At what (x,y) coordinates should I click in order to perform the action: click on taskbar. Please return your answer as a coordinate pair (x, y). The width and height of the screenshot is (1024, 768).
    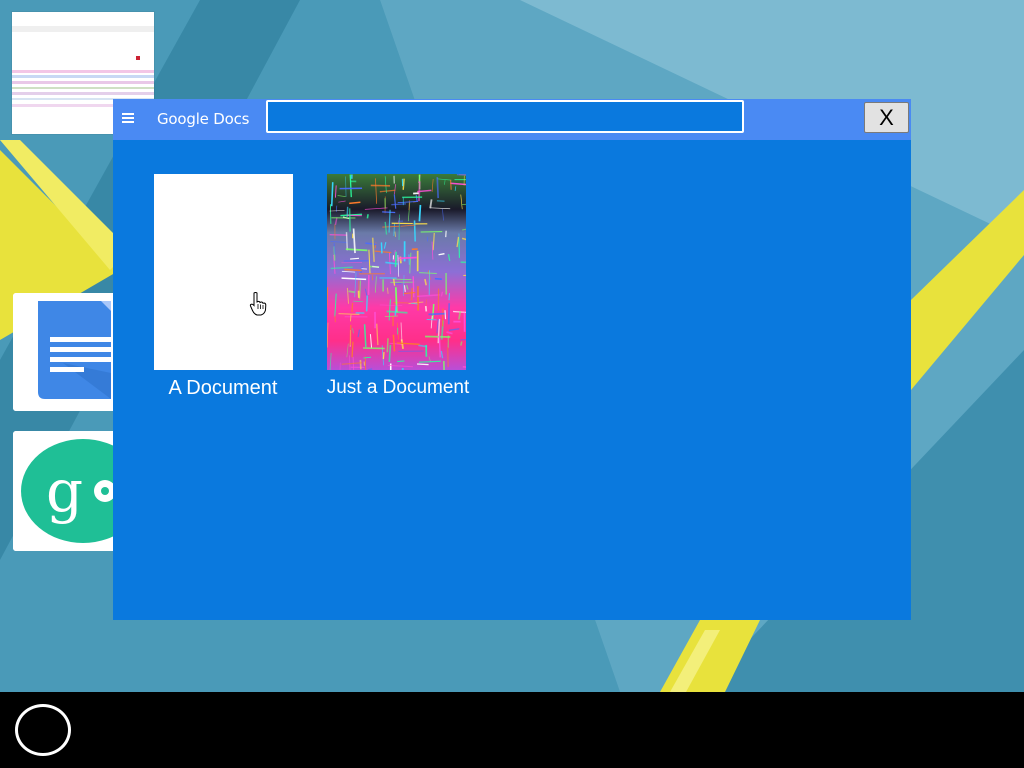
    Looking at the image, I should click on (512, 730).